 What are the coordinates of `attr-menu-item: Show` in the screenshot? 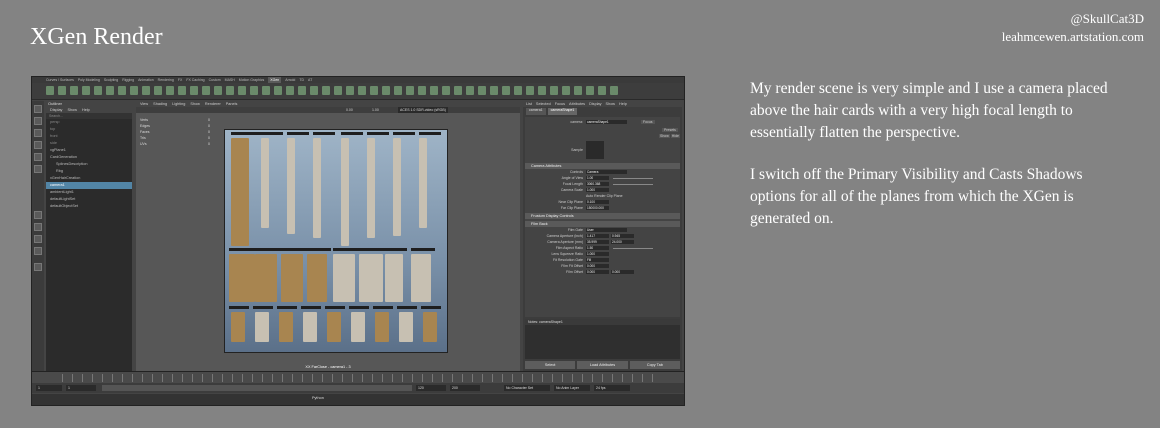 It's located at (611, 104).